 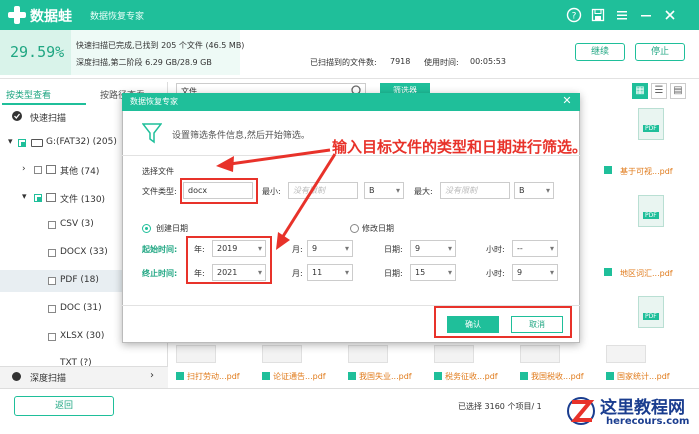 What do you see at coordinates (642, 408) in the screenshot?
I see `watermark-text: 这里教程网` at bounding box center [642, 408].